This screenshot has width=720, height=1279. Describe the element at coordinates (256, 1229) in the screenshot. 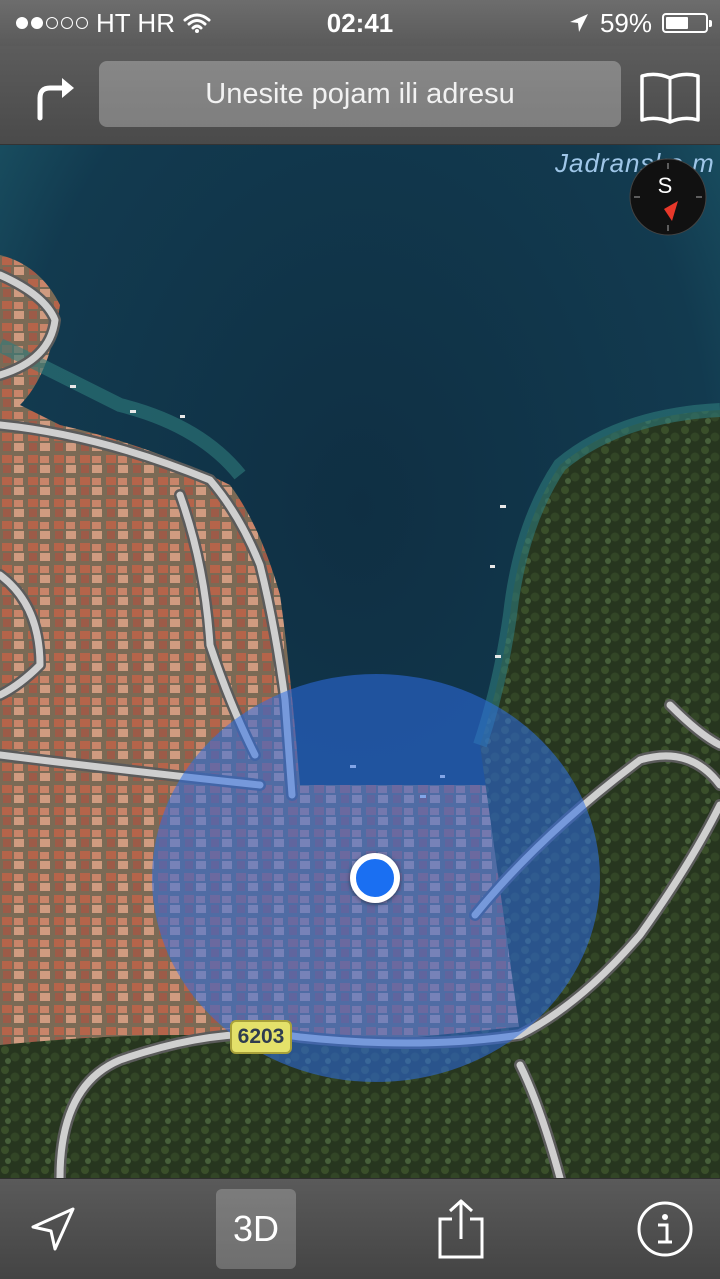

I see `3d-toggle-button: 3D` at that location.